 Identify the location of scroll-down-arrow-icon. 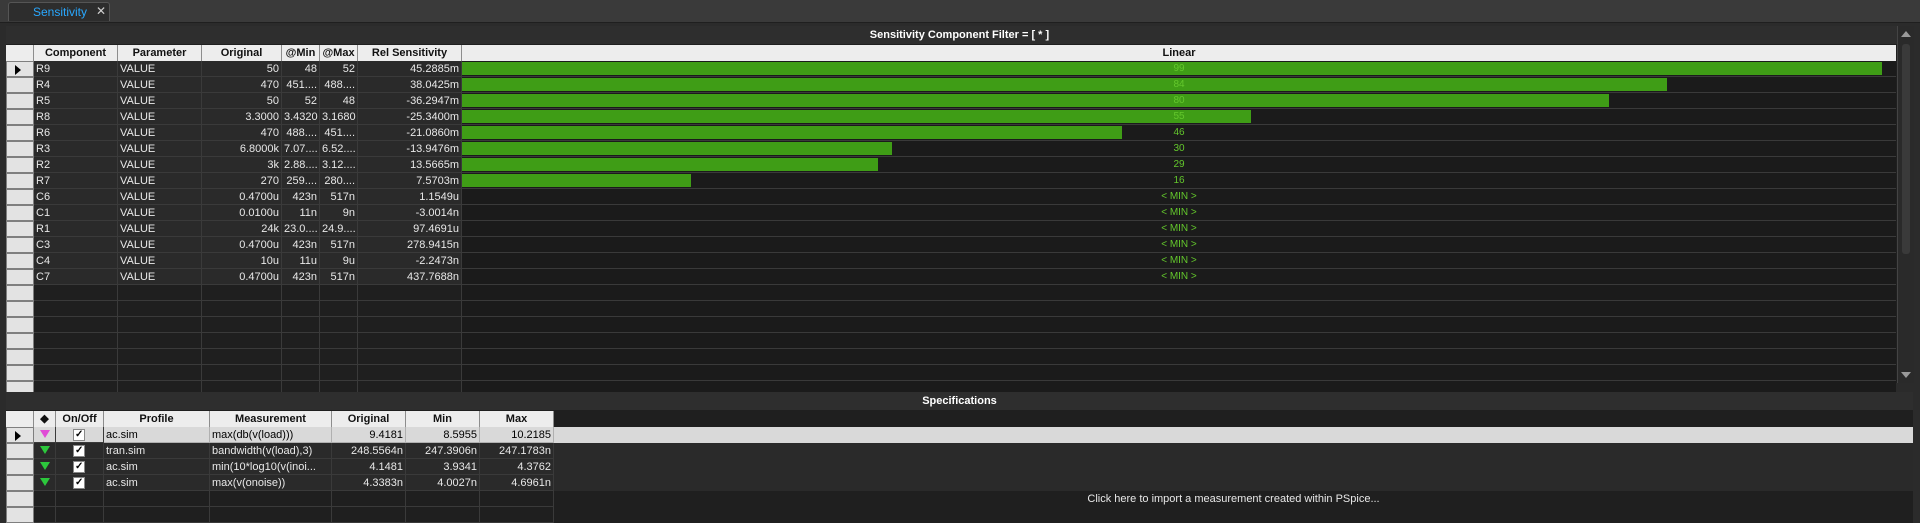
(1906, 375).